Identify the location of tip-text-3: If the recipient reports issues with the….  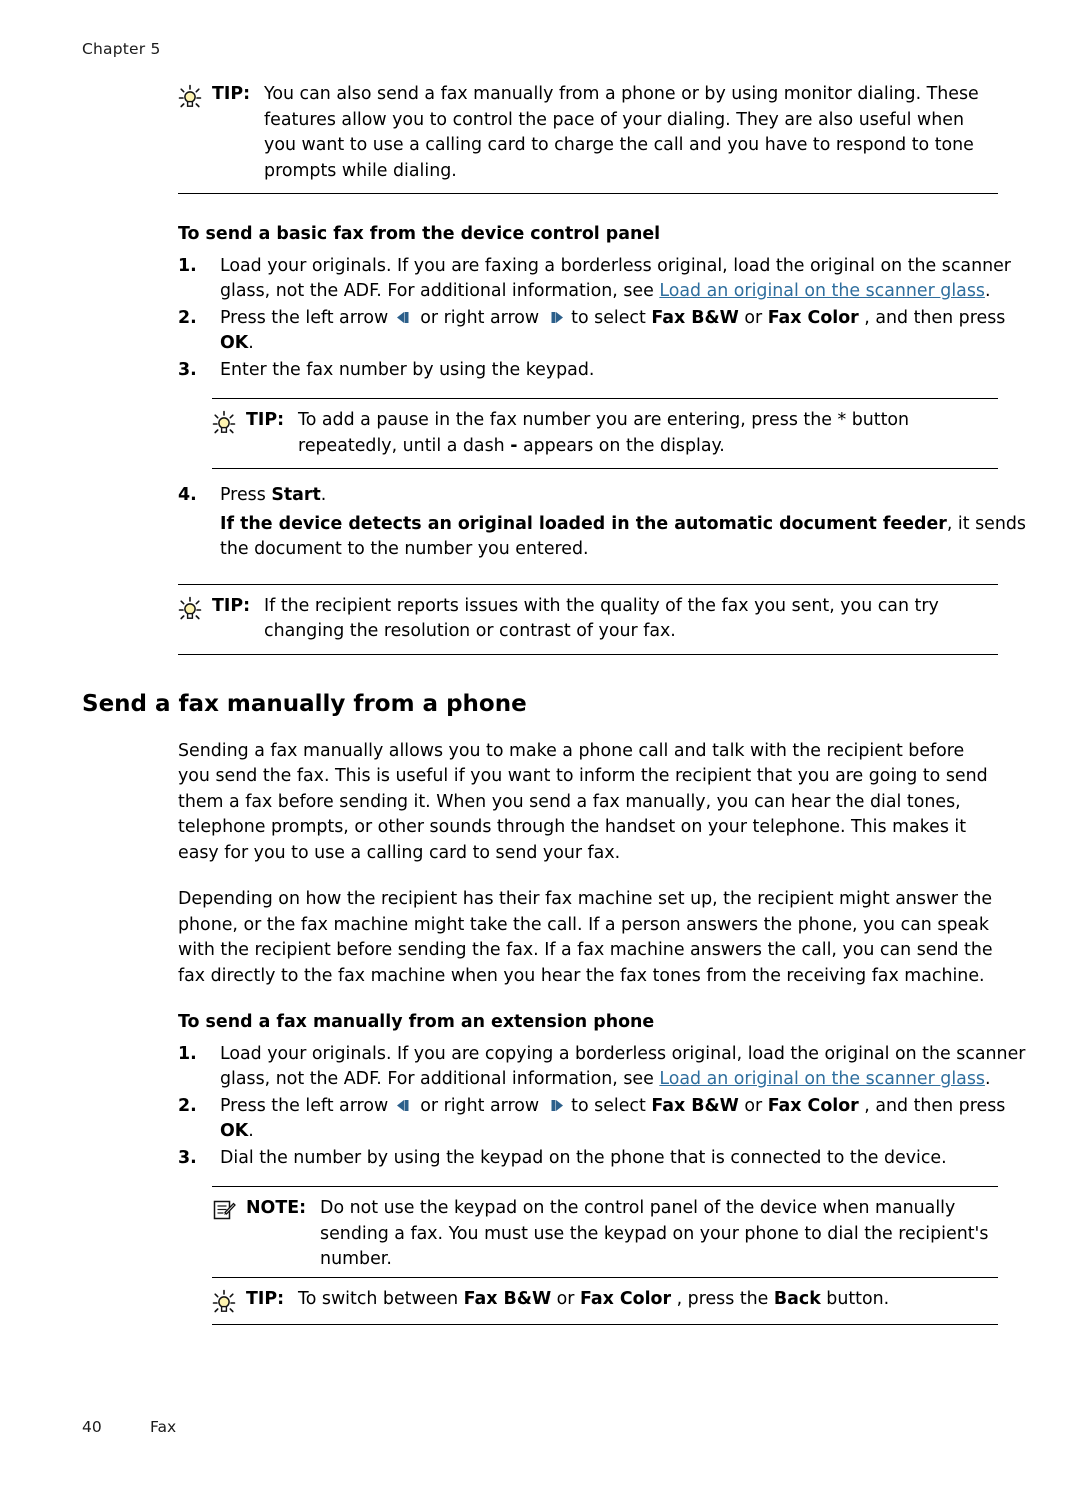
(601, 618).